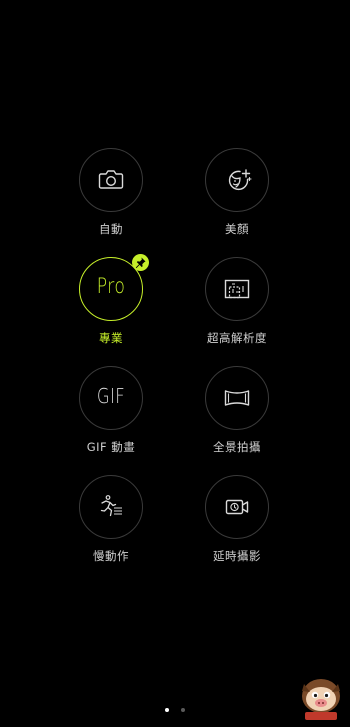 This screenshot has width=350, height=727. Describe the element at coordinates (111, 556) in the screenshot. I see `mode-slow-motion-label: 慢動作` at that location.